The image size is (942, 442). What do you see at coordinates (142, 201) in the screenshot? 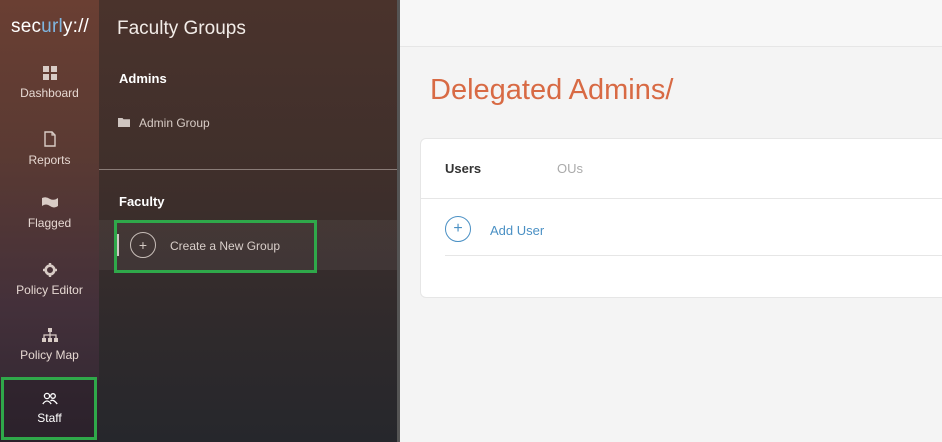
I see `faculty-section-label: Faculty` at bounding box center [142, 201].